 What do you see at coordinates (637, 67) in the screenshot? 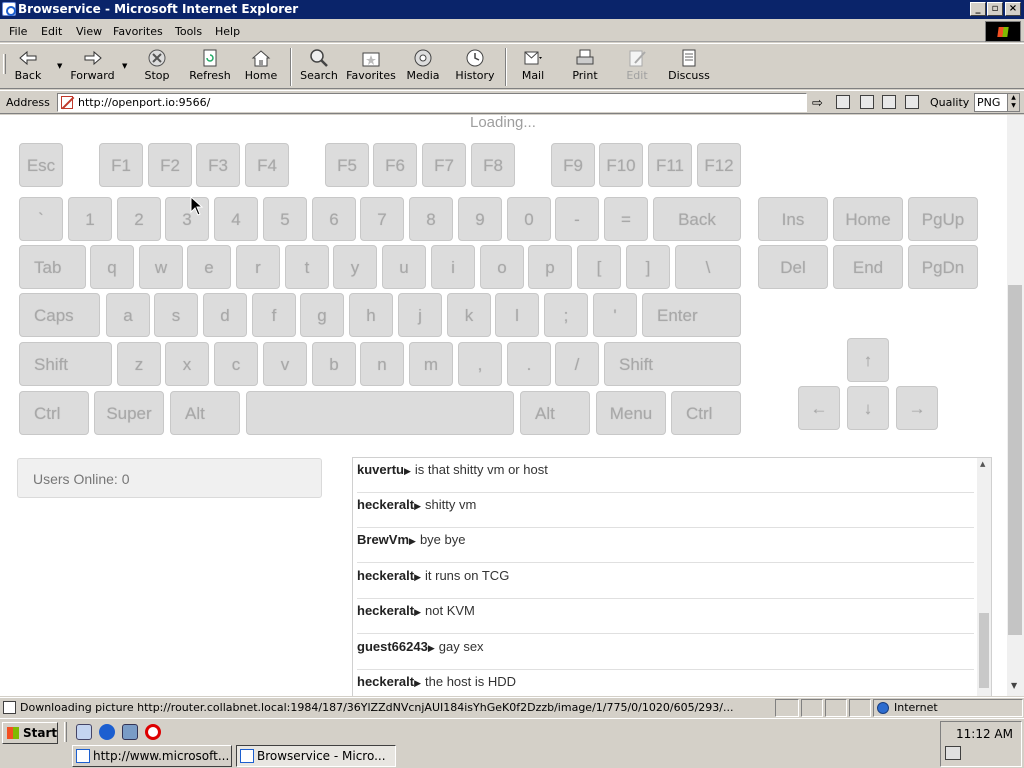
I see `edit-button: Edit` at bounding box center [637, 67].